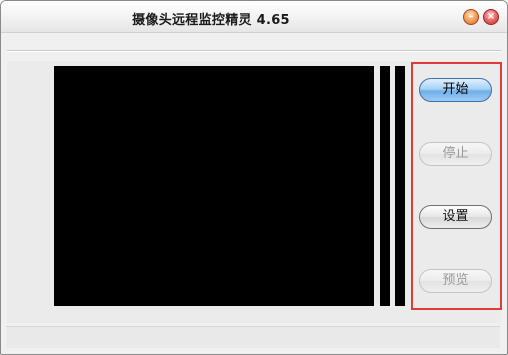 The image size is (508, 355). I want to click on settings-button: 设置, so click(455, 217).